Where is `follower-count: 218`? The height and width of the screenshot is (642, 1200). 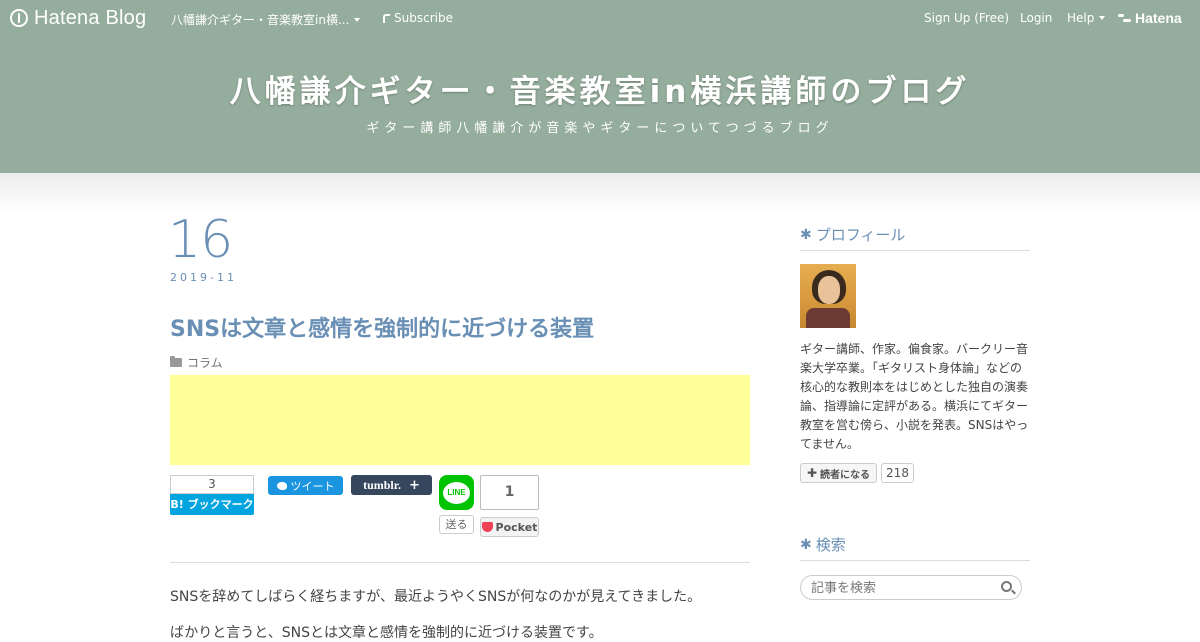 follower-count: 218 is located at coordinates (897, 473).